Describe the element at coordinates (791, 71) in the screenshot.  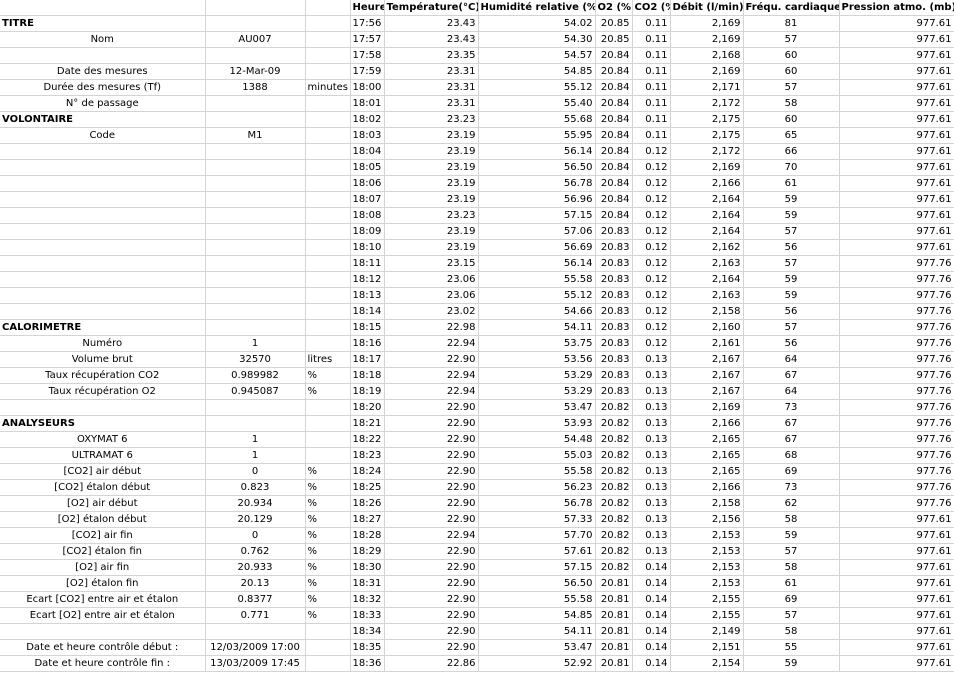
I see `data-cell: 60` at that location.